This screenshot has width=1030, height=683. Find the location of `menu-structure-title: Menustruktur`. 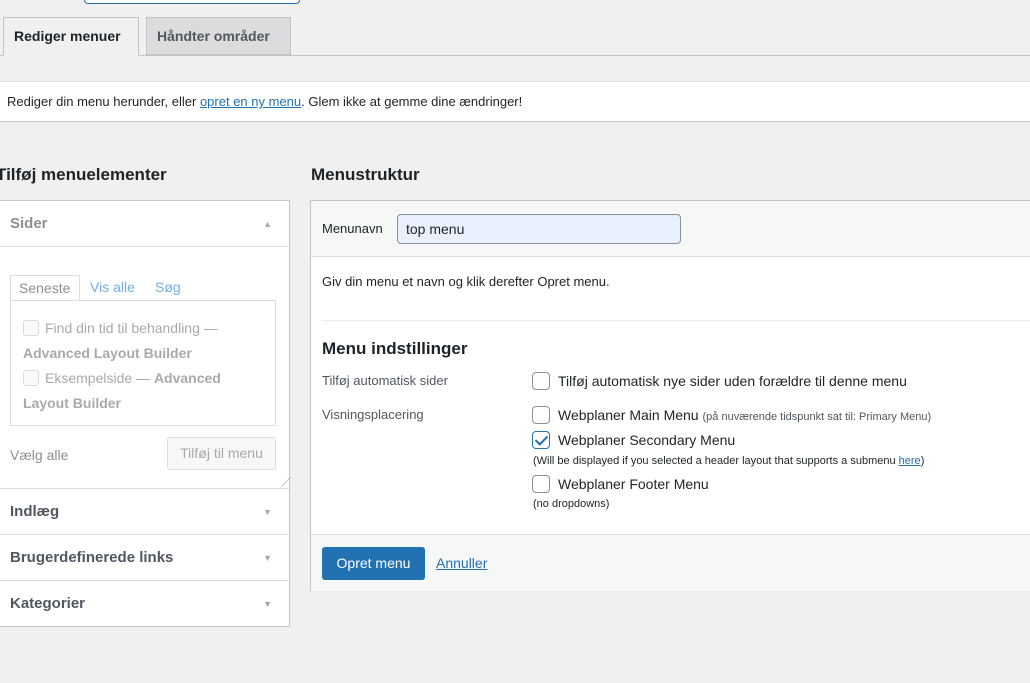

menu-structure-title: Menustruktur is located at coordinates (365, 174).